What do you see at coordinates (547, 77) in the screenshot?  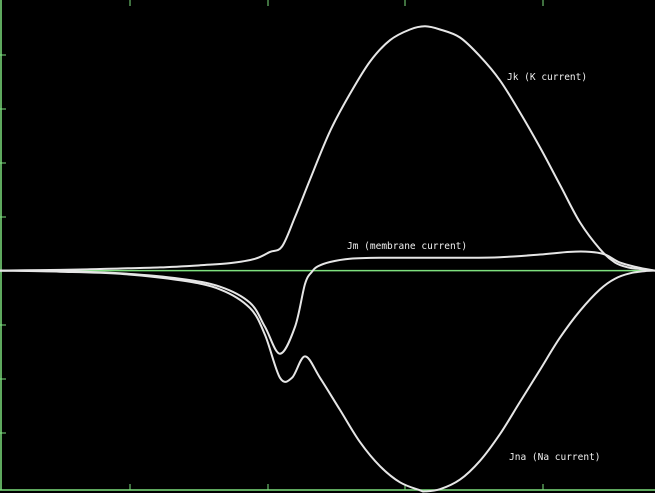 I see `label-jk: Jk (K current)` at bounding box center [547, 77].